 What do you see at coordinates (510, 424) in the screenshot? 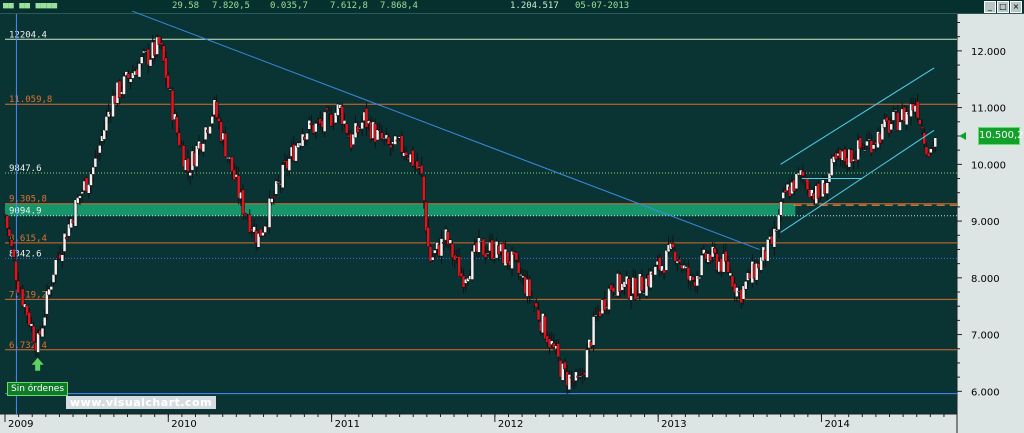
I see `x-tick-label: 2012` at bounding box center [510, 424].